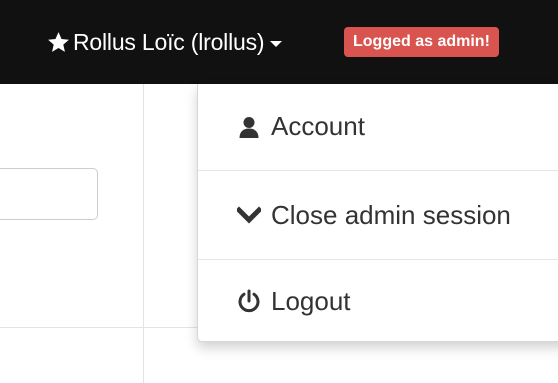 This screenshot has width=558, height=383. What do you see at coordinates (318, 126) in the screenshot?
I see `menu-item-label: Account` at bounding box center [318, 126].